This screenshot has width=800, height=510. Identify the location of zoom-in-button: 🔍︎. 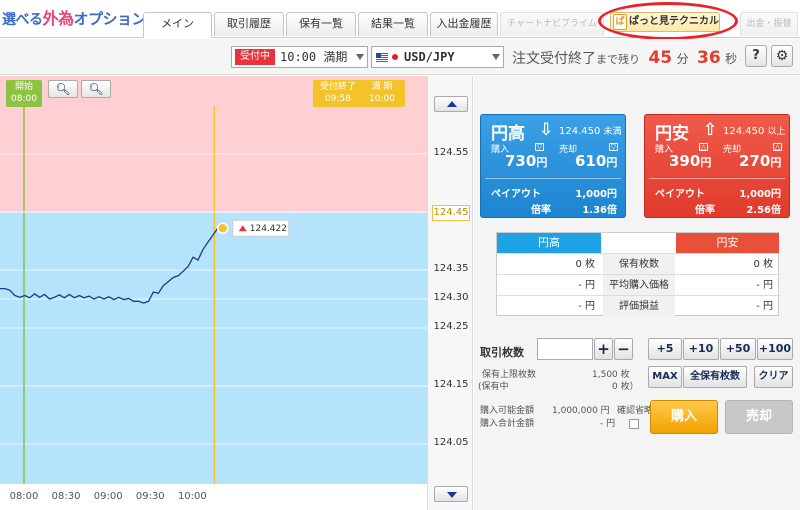
(96, 89).